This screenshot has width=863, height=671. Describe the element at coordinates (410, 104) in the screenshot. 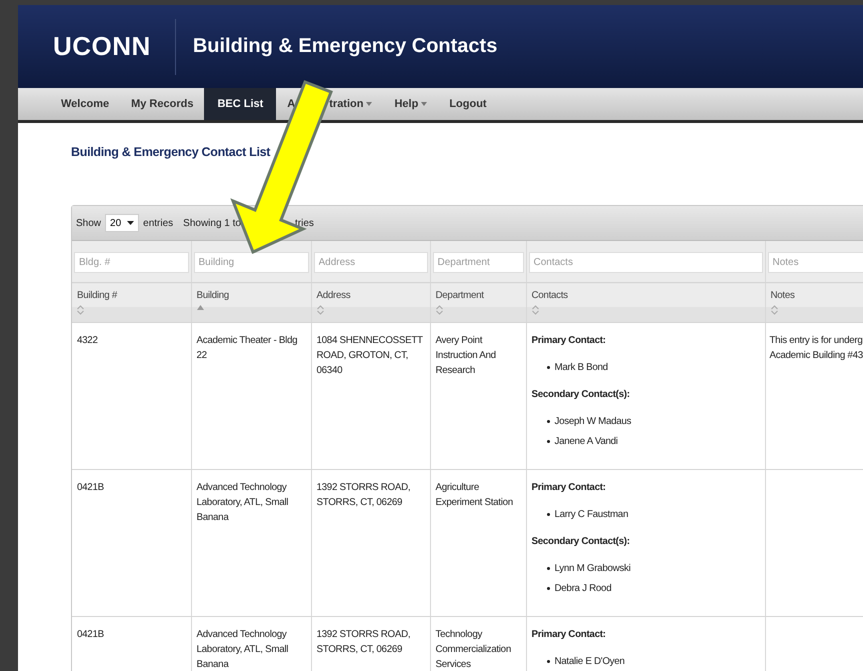

I see `nav-item: Help` at that location.